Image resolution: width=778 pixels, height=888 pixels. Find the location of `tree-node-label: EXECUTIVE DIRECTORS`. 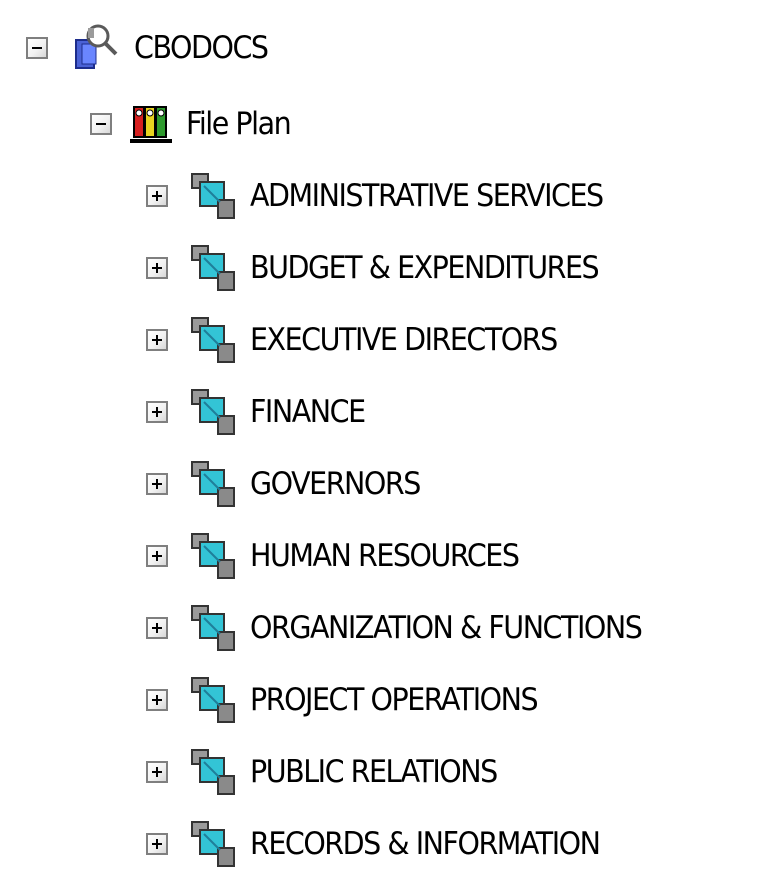

tree-node-label: EXECUTIVE DIRECTORS is located at coordinates (404, 339).